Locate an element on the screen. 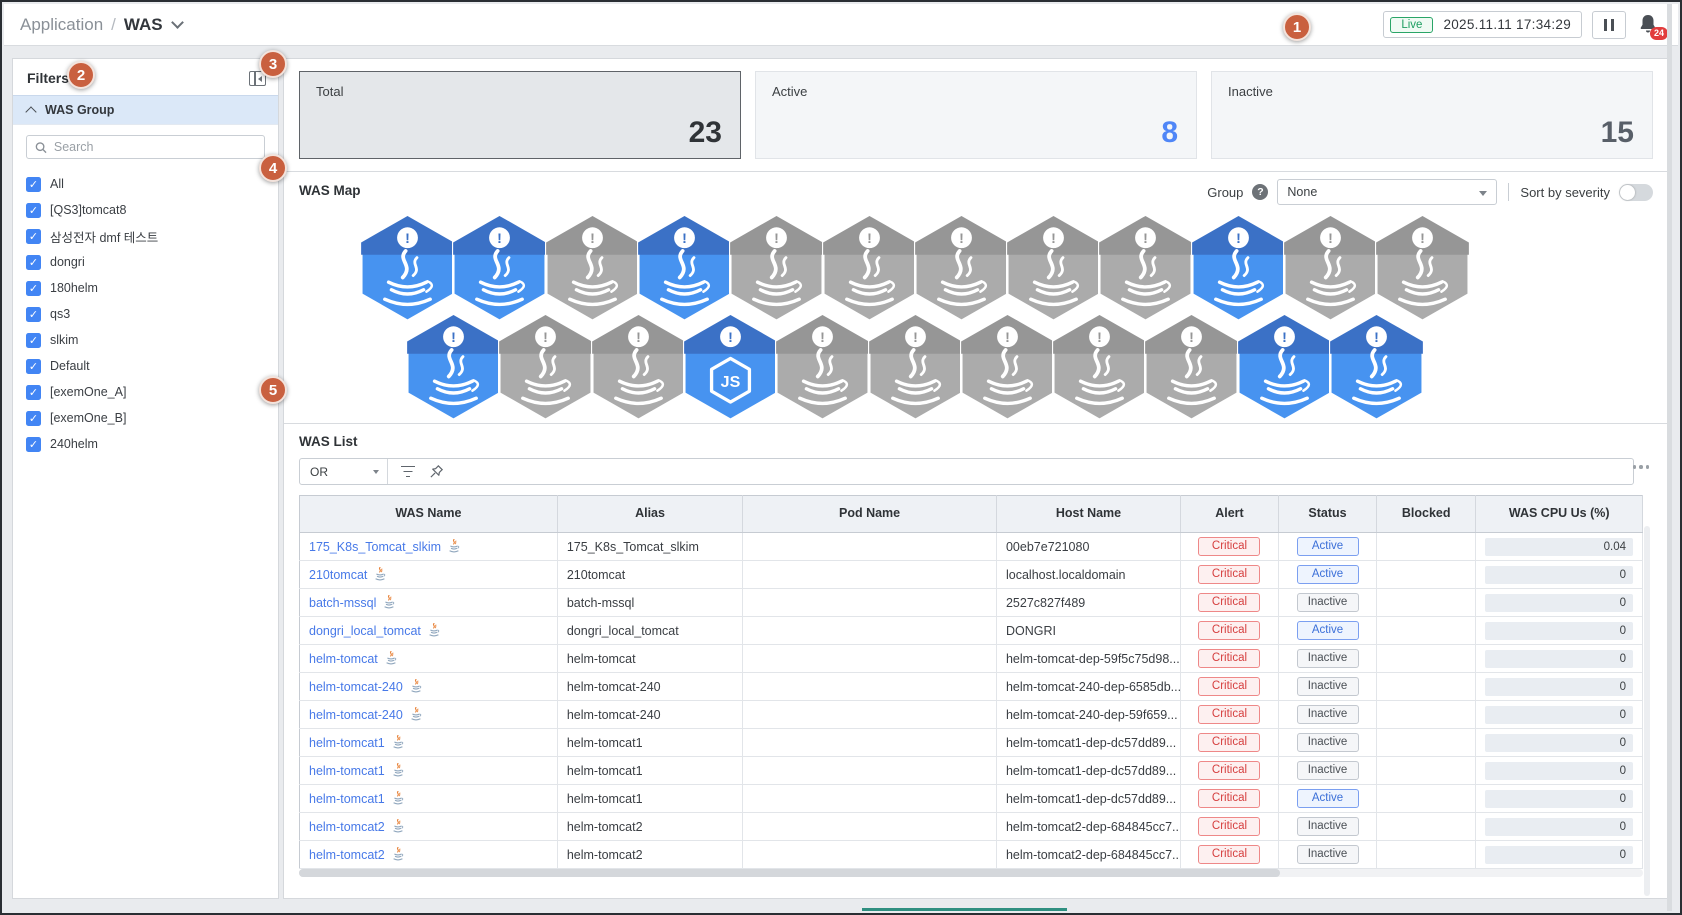  filter-icon is located at coordinates (407, 471).